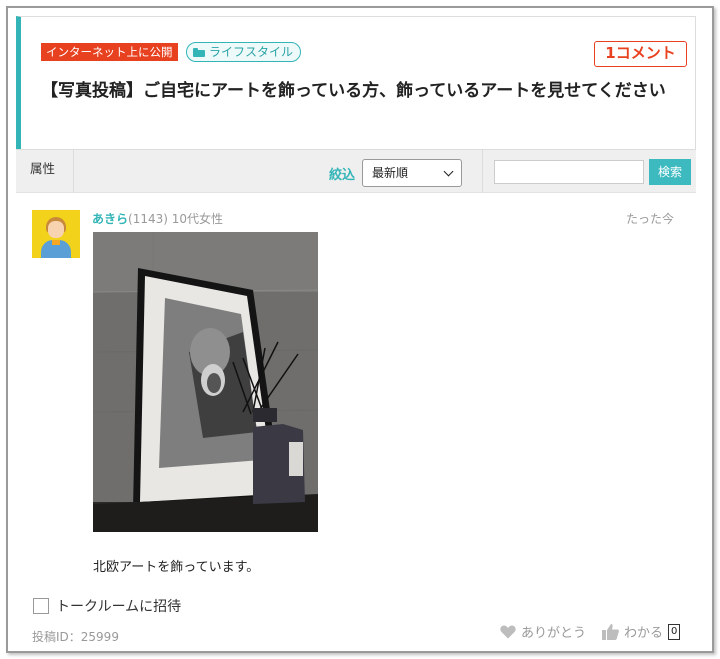  Describe the element at coordinates (508, 631) in the screenshot. I see `heart-icon` at that location.